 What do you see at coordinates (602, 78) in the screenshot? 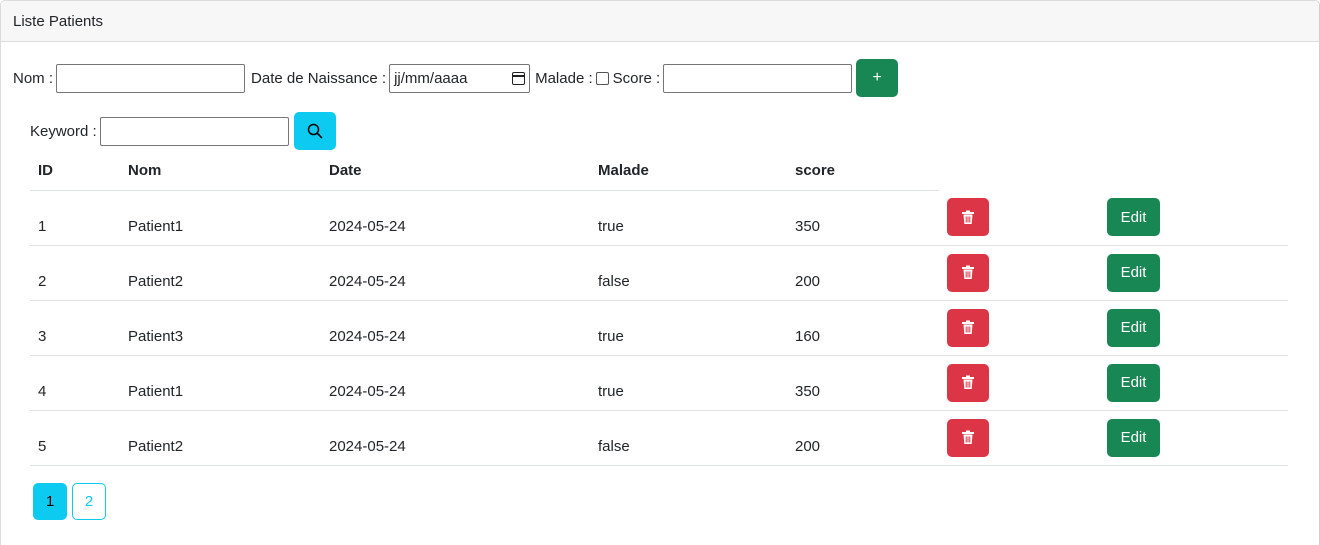
I see `malade-checkbox` at bounding box center [602, 78].